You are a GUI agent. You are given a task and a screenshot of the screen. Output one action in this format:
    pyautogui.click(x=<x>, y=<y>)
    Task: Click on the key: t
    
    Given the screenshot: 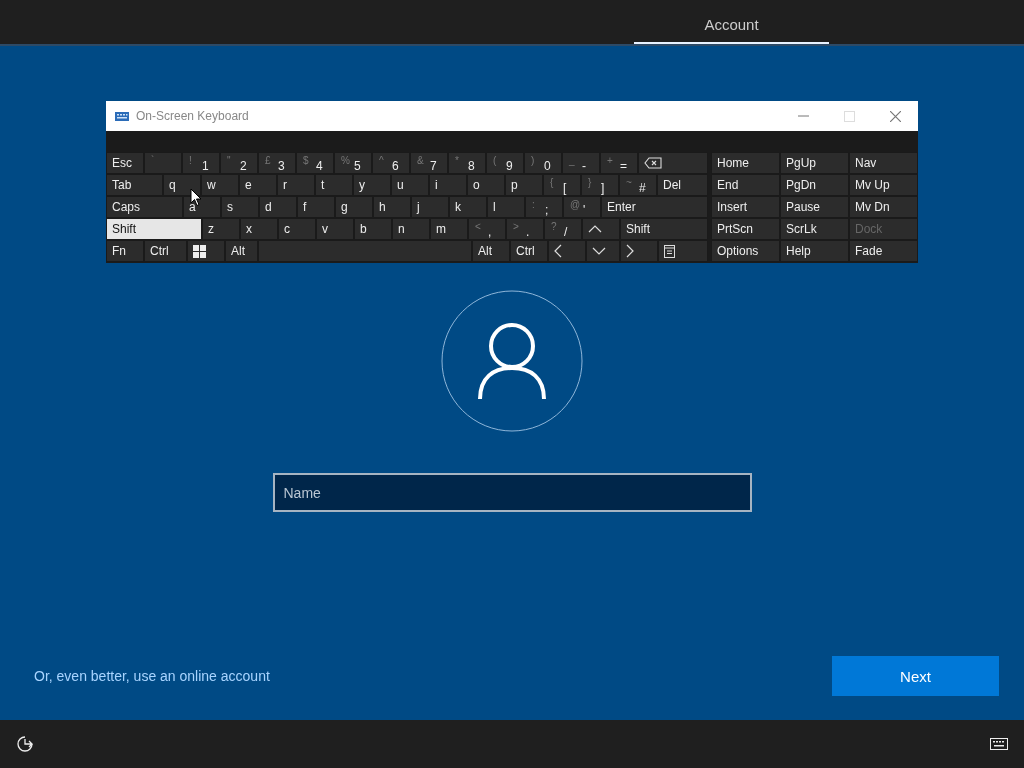 What is the action you would take?
    pyautogui.click(x=334, y=185)
    